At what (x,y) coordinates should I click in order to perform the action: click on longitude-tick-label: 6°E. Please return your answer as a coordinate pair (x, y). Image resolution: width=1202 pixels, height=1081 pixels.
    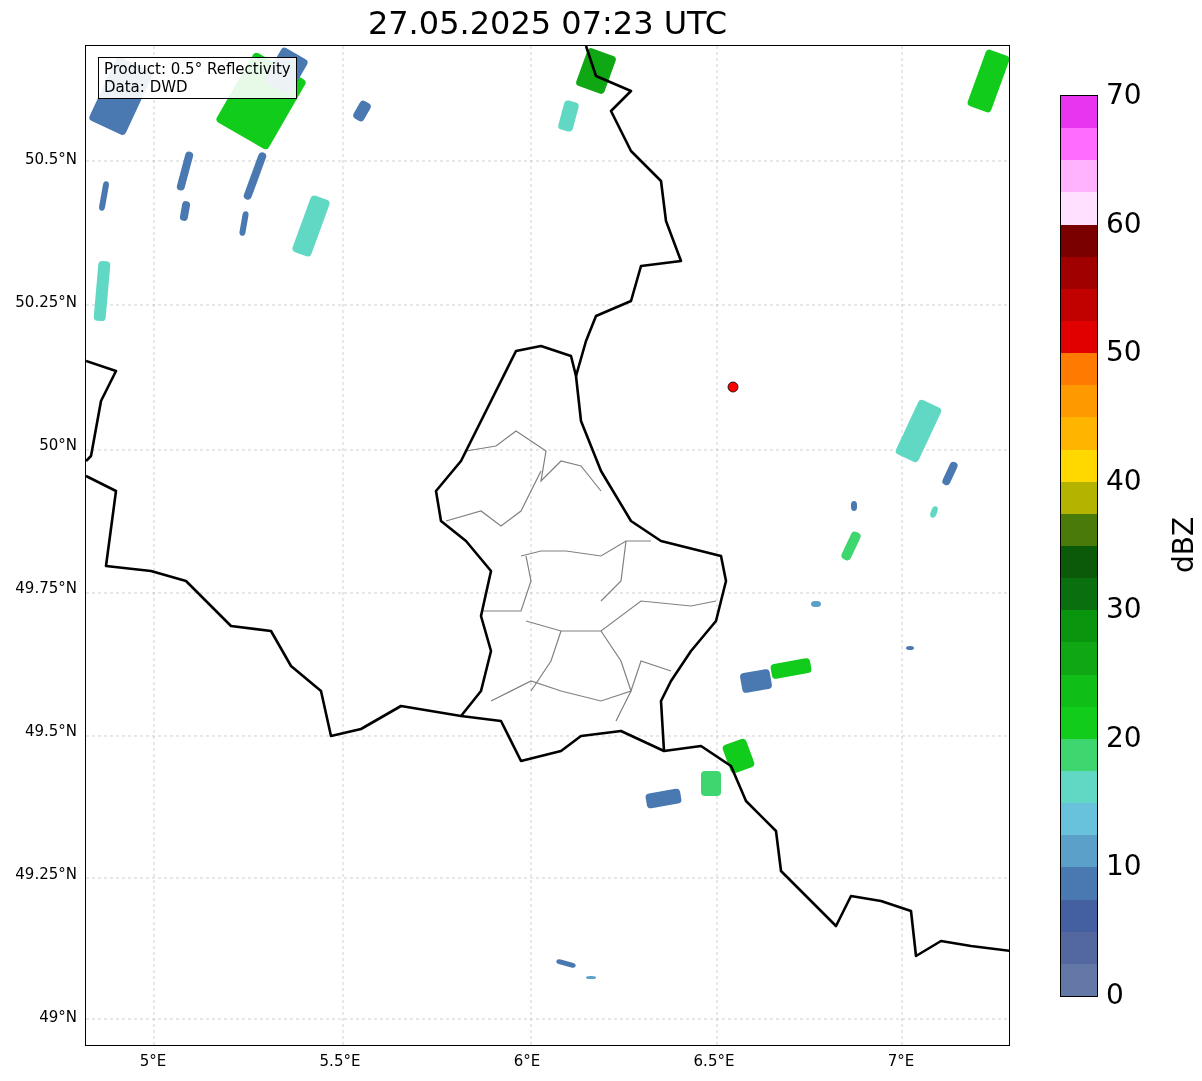
    Looking at the image, I should click on (527, 1061).